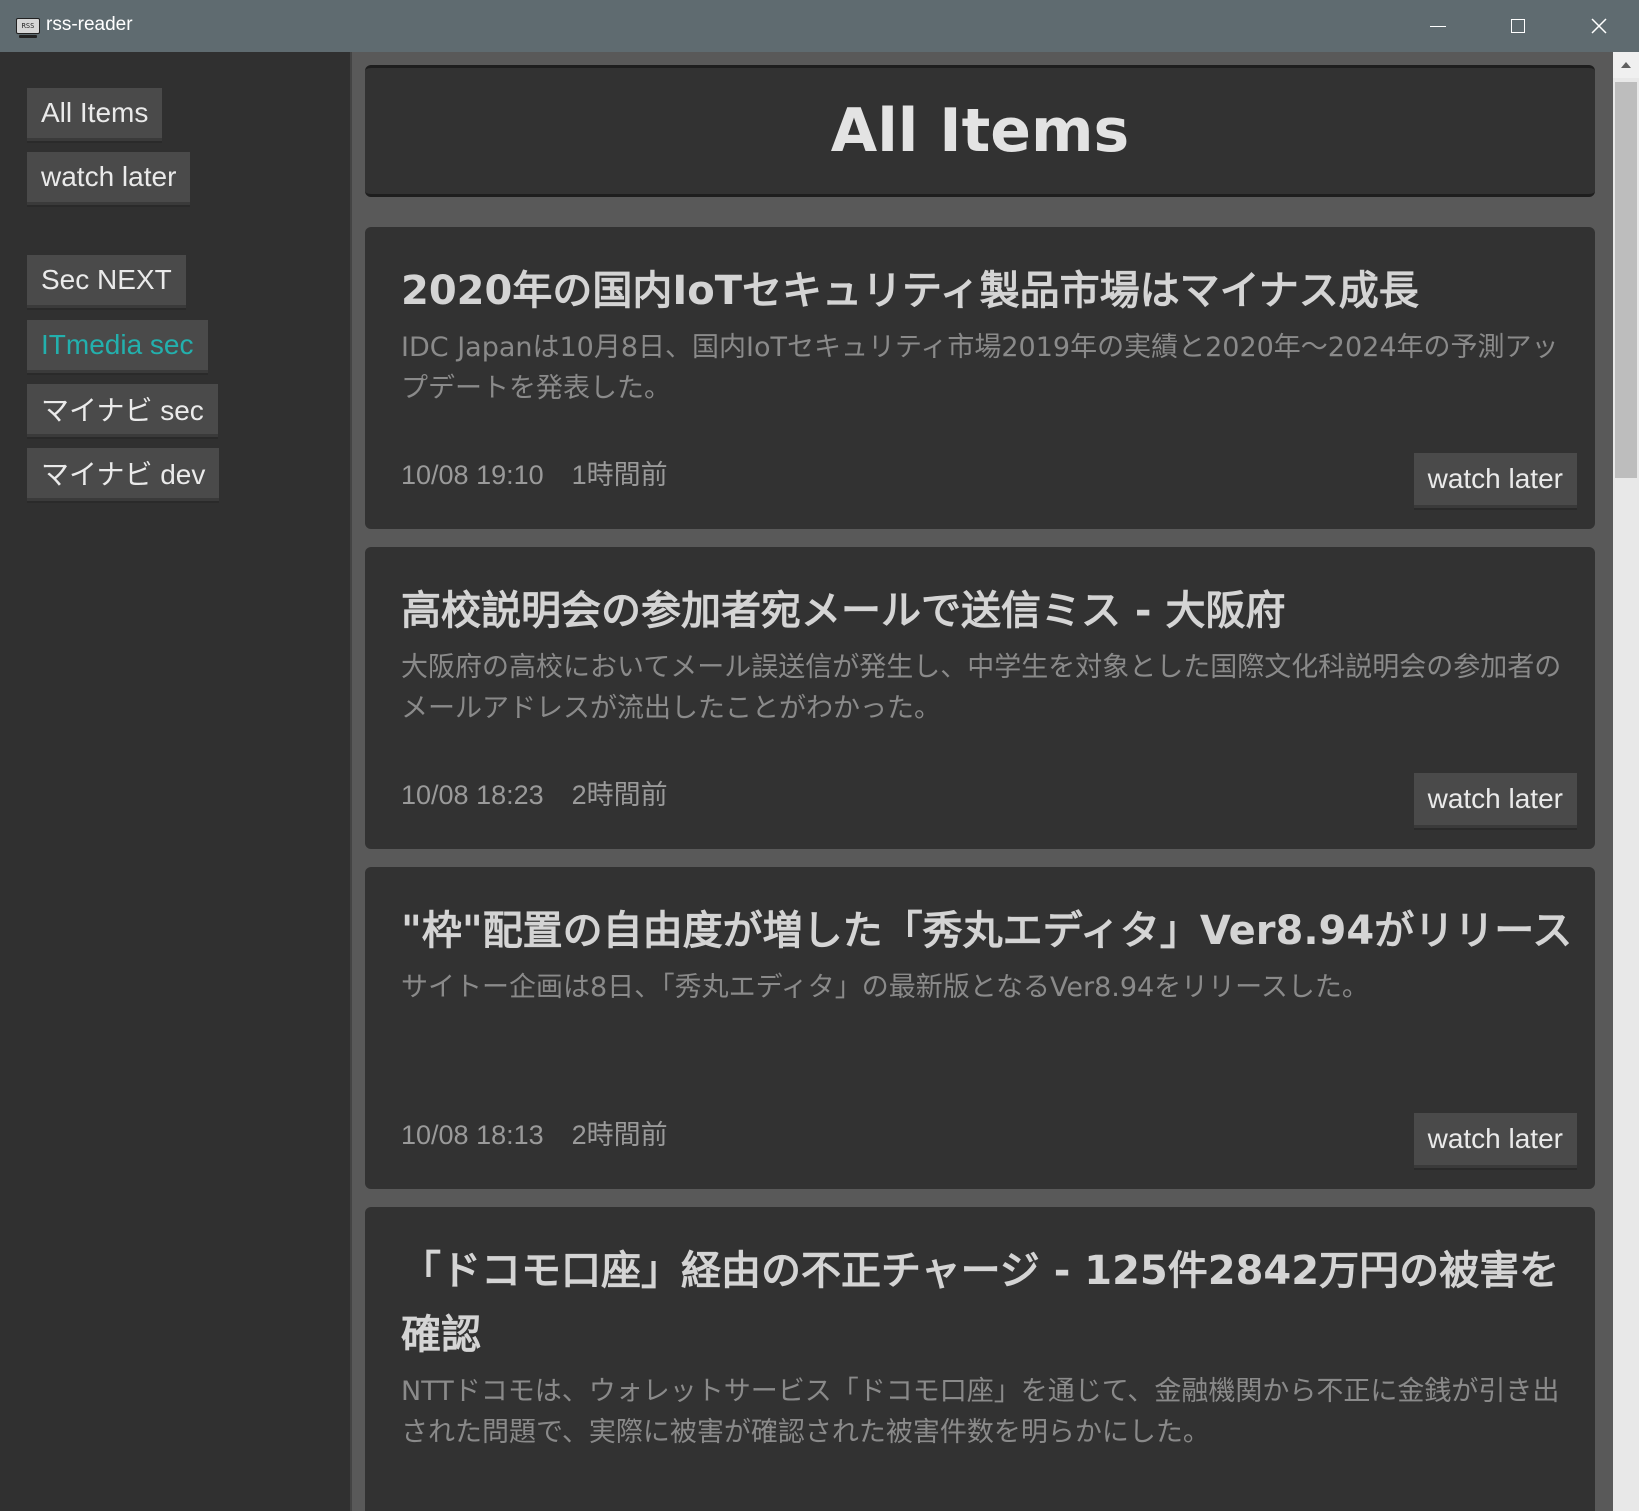 This screenshot has height=1511, width=1639. What do you see at coordinates (989, 931) in the screenshot?
I see `article-title: "枠"配置の自由度が増した「秀丸エディタ」Ver8.94がリリース` at bounding box center [989, 931].